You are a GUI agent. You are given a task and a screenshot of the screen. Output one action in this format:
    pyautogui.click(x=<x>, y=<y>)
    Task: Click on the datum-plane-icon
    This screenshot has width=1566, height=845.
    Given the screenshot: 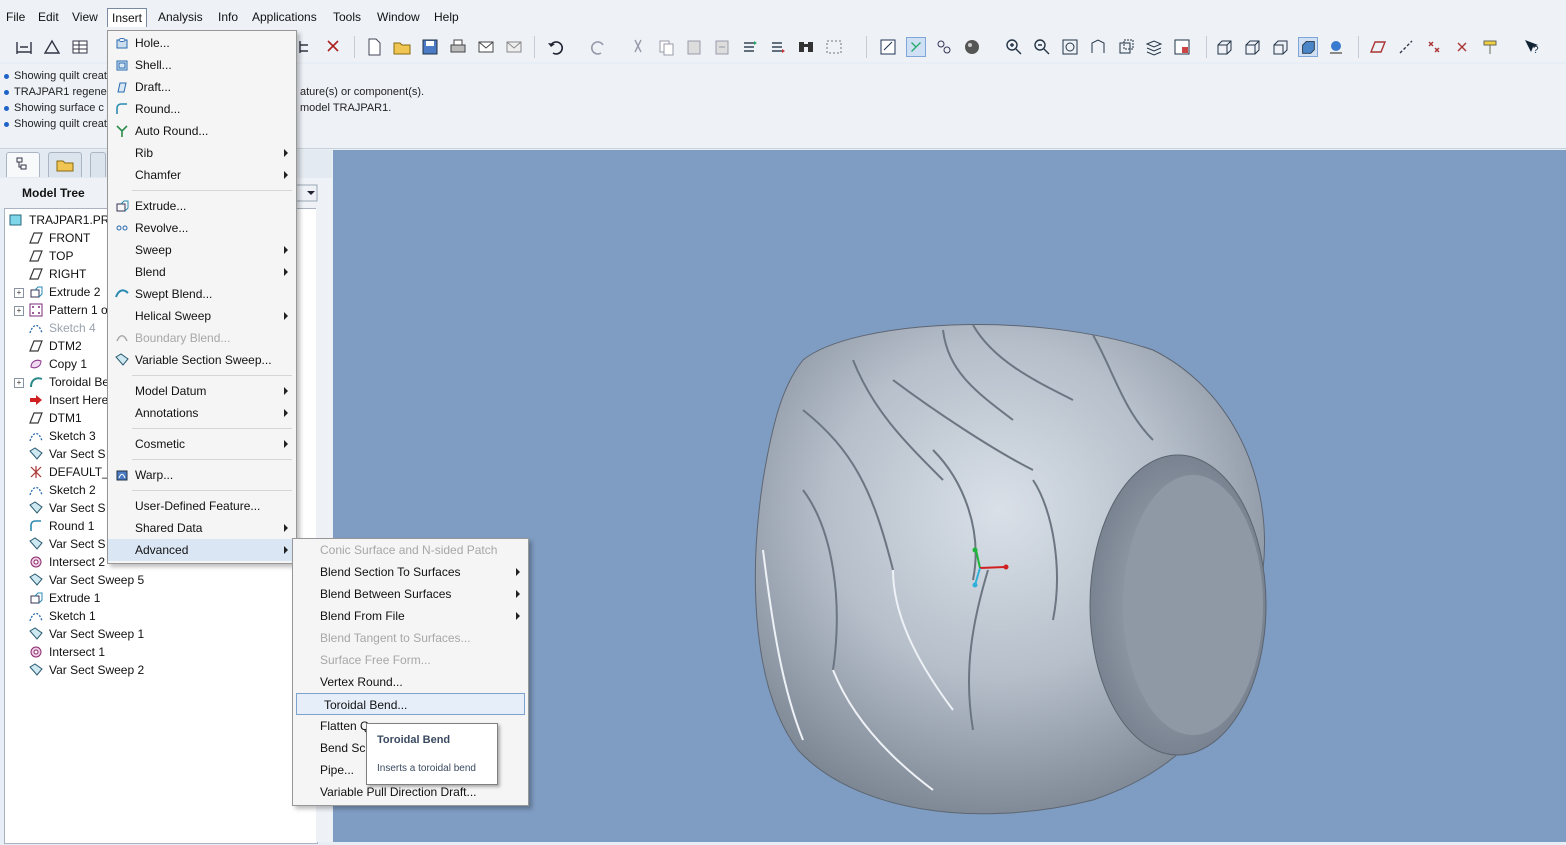 What is the action you would take?
    pyautogui.click(x=36, y=274)
    